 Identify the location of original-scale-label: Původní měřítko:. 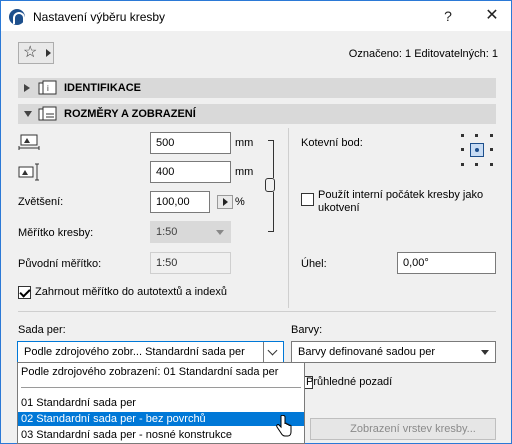
(60, 264).